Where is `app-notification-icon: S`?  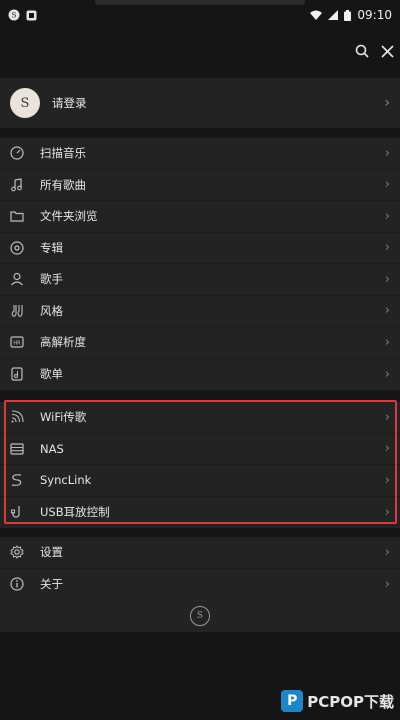 app-notification-icon: S is located at coordinates (14, 15).